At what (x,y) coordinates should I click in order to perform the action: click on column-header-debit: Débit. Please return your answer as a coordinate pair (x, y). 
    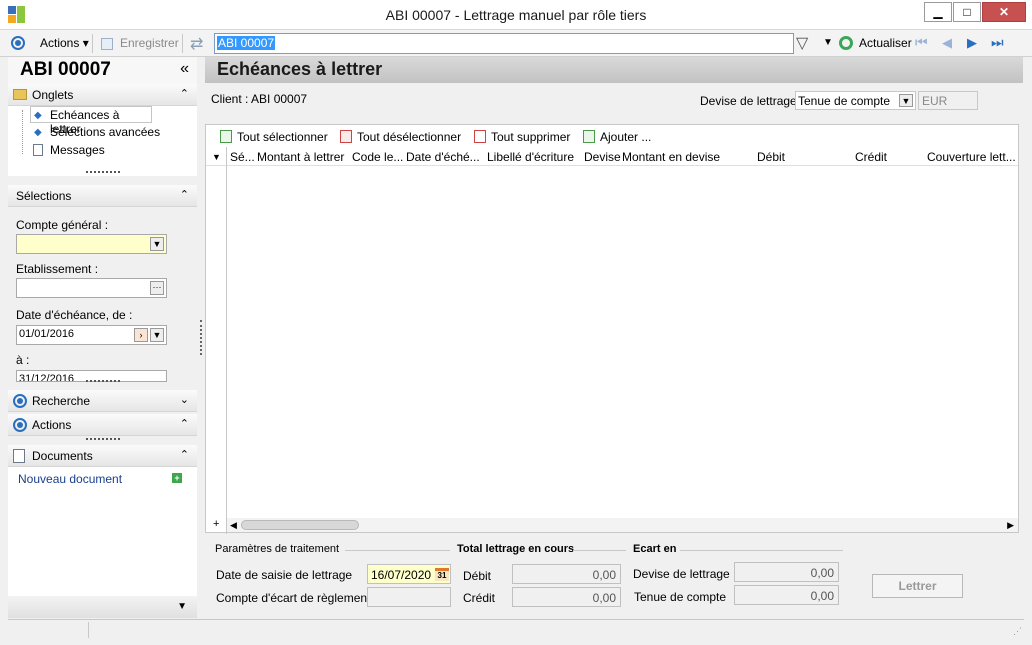
    Looking at the image, I should click on (771, 157).